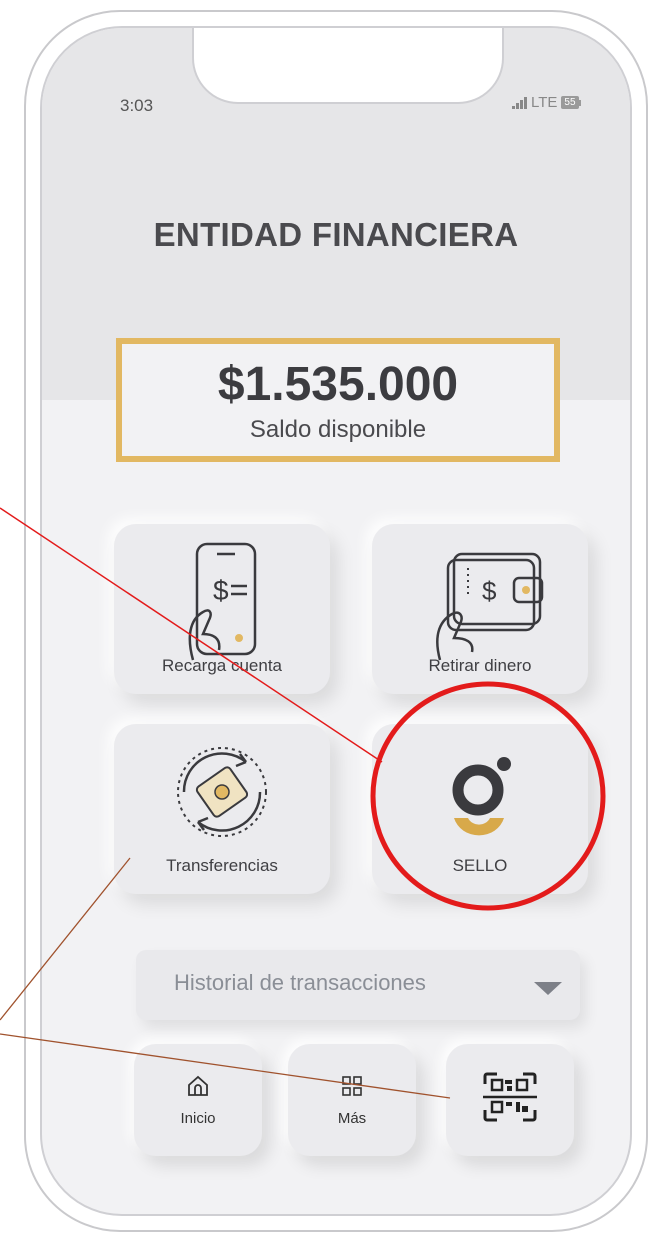 Image resolution: width=666 pixels, height=1242 pixels. I want to click on balance-card: $1.535.000 Saldo disponible, so click(338, 400).